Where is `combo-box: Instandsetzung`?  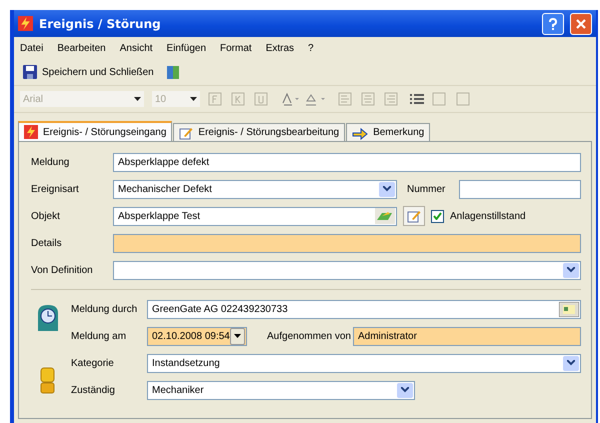 combo-box: Instandsetzung is located at coordinates (364, 363).